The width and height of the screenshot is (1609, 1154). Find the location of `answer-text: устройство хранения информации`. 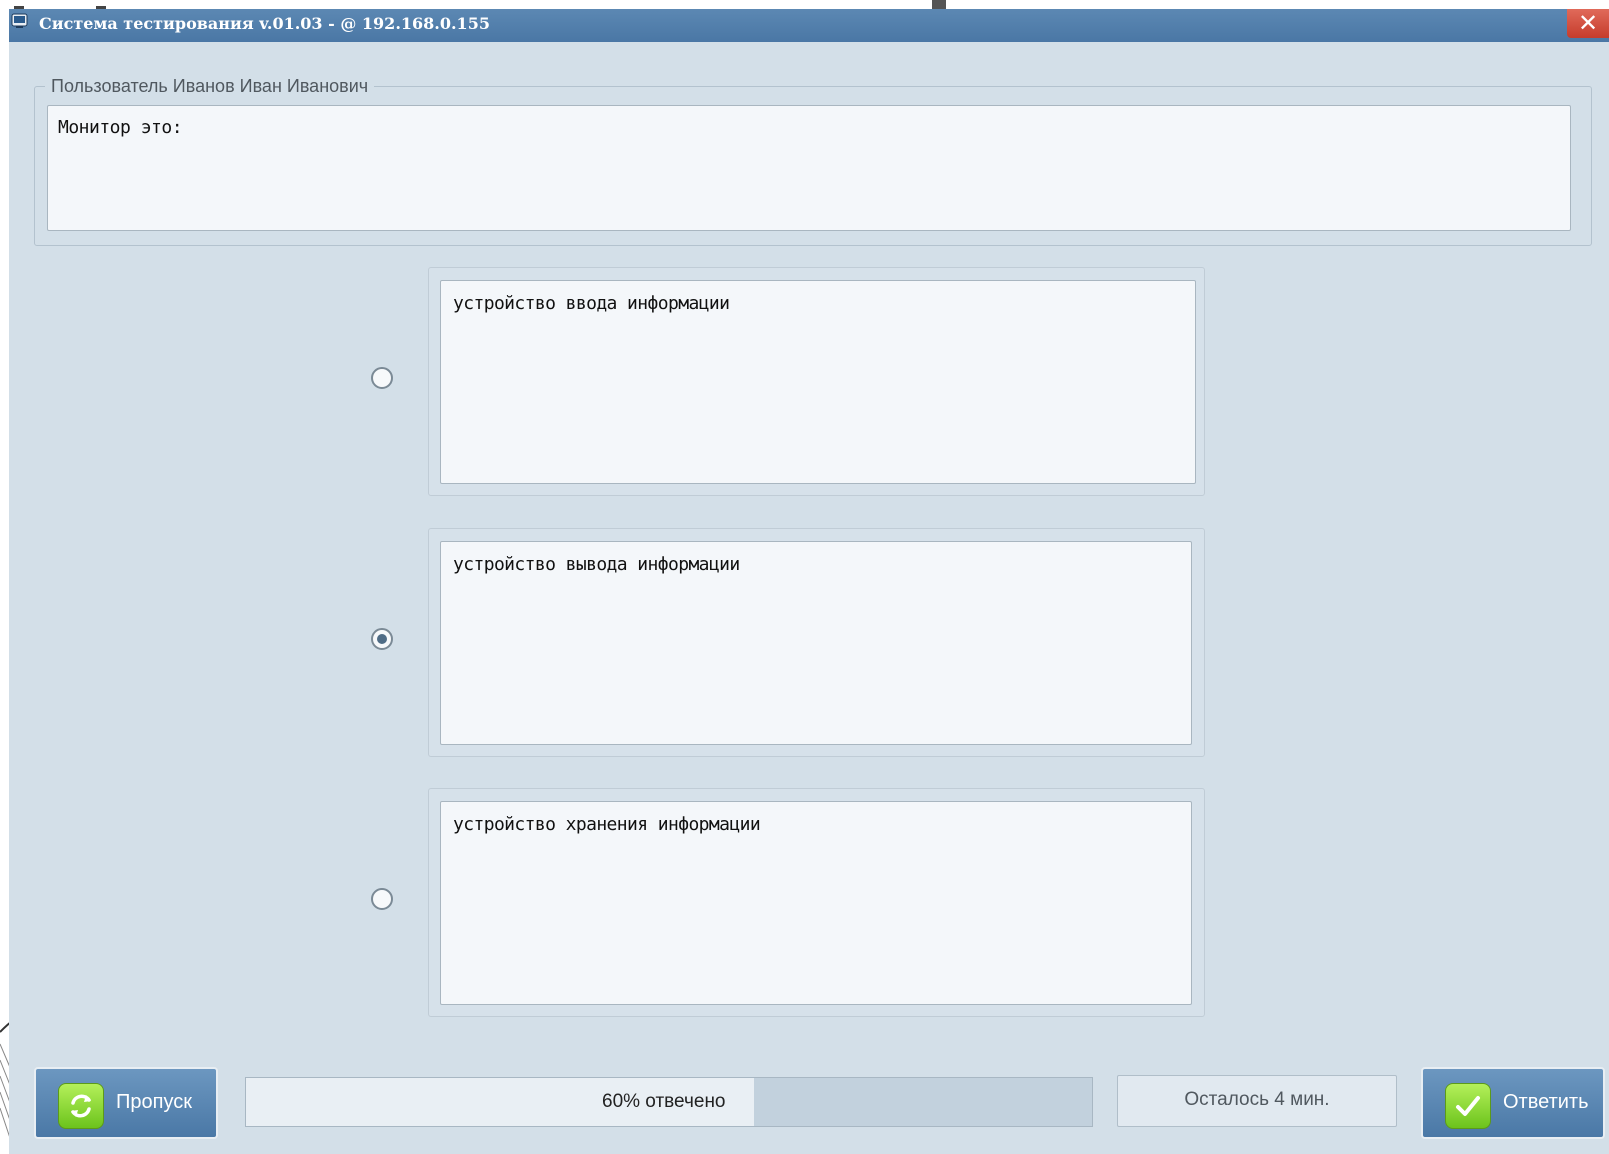

answer-text: устройство хранения информации is located at coordinates (607, 824).